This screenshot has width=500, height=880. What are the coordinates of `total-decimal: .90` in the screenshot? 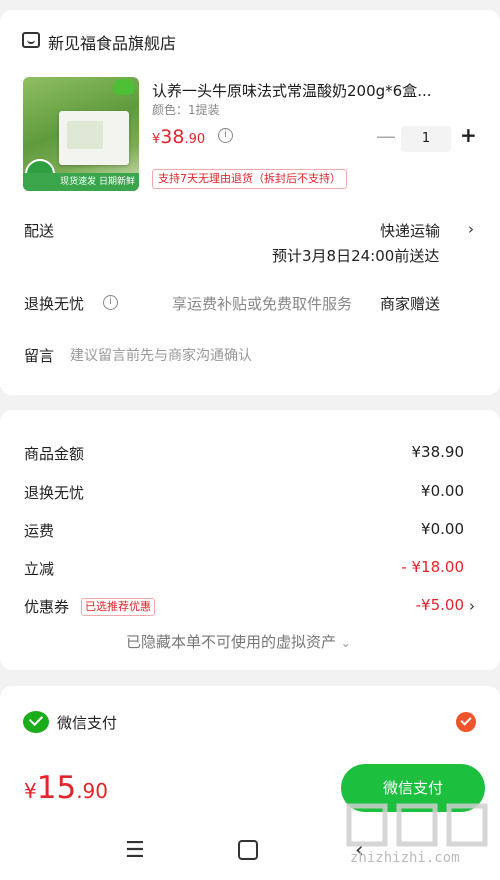 It's located at (92, 791).